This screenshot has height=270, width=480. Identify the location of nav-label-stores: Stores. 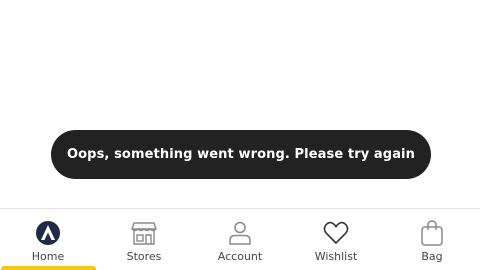
(144, 256).